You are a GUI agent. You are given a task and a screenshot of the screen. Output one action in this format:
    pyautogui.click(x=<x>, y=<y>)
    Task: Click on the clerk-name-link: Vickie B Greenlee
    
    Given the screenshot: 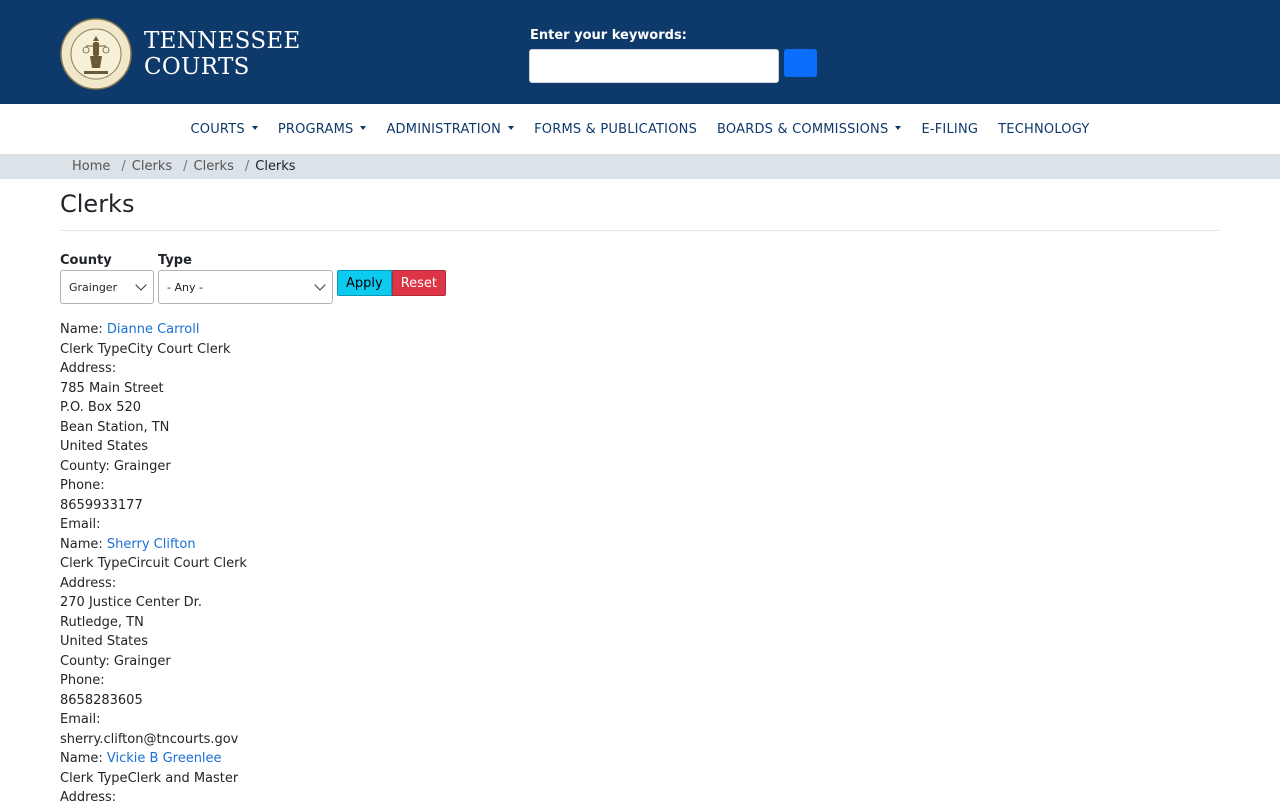 What is the action you would take?
    pyautogui.click(x=164, y=758)
    